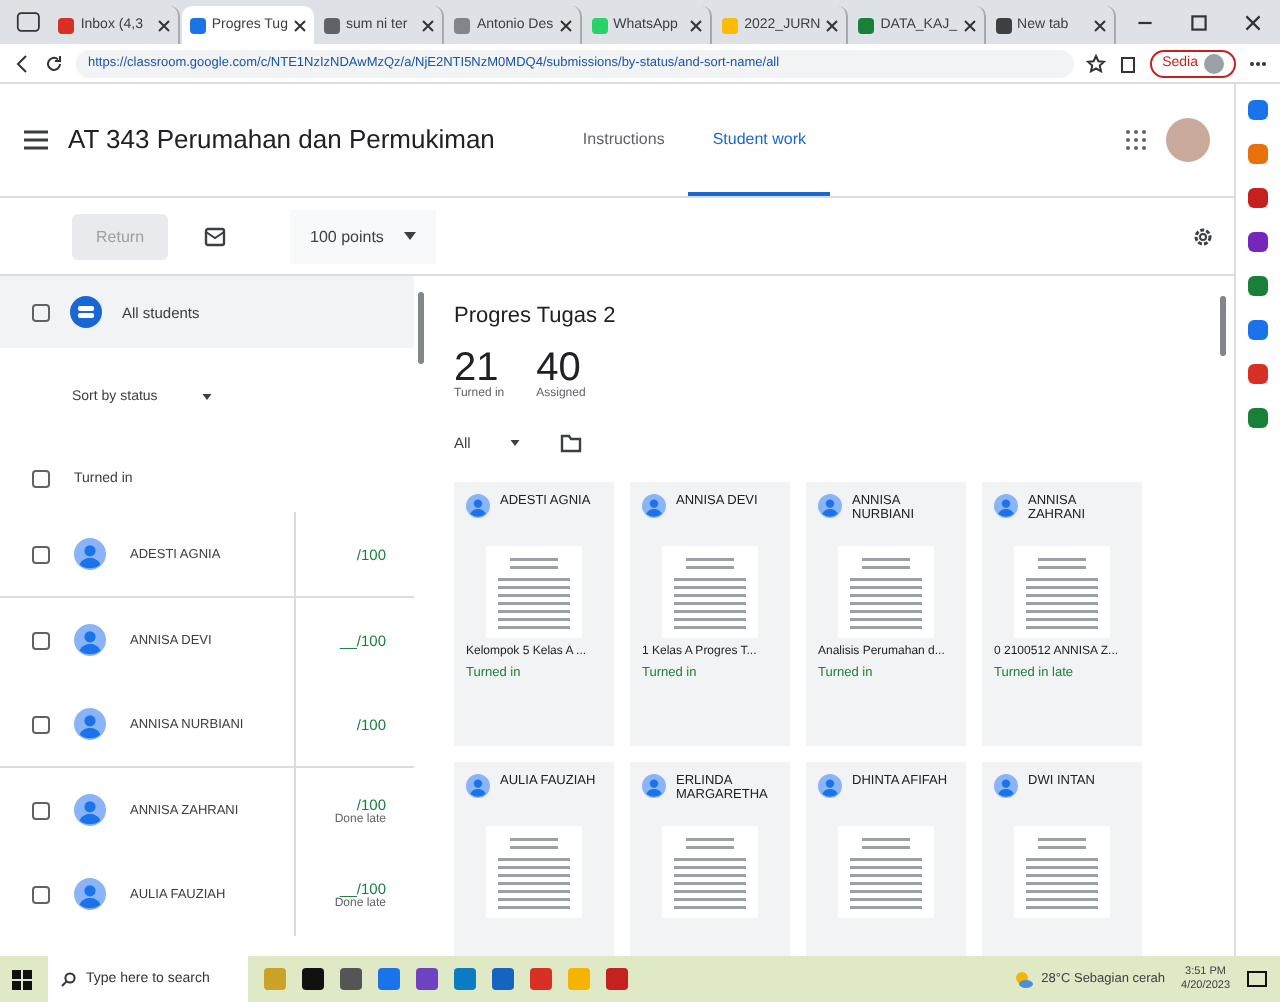 Image resolution: width=1280 pixels, height=1002 pixels. Describe the element at coordinates (1199, 23) in the screenshot. I see `maximize-icon` at that location.